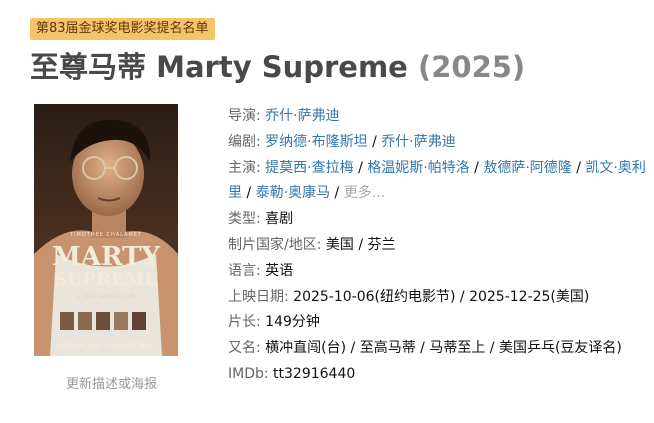 The width and height of the screenshot is (654, 423). I want to click on language-label: 语言:, so click(247, 270).